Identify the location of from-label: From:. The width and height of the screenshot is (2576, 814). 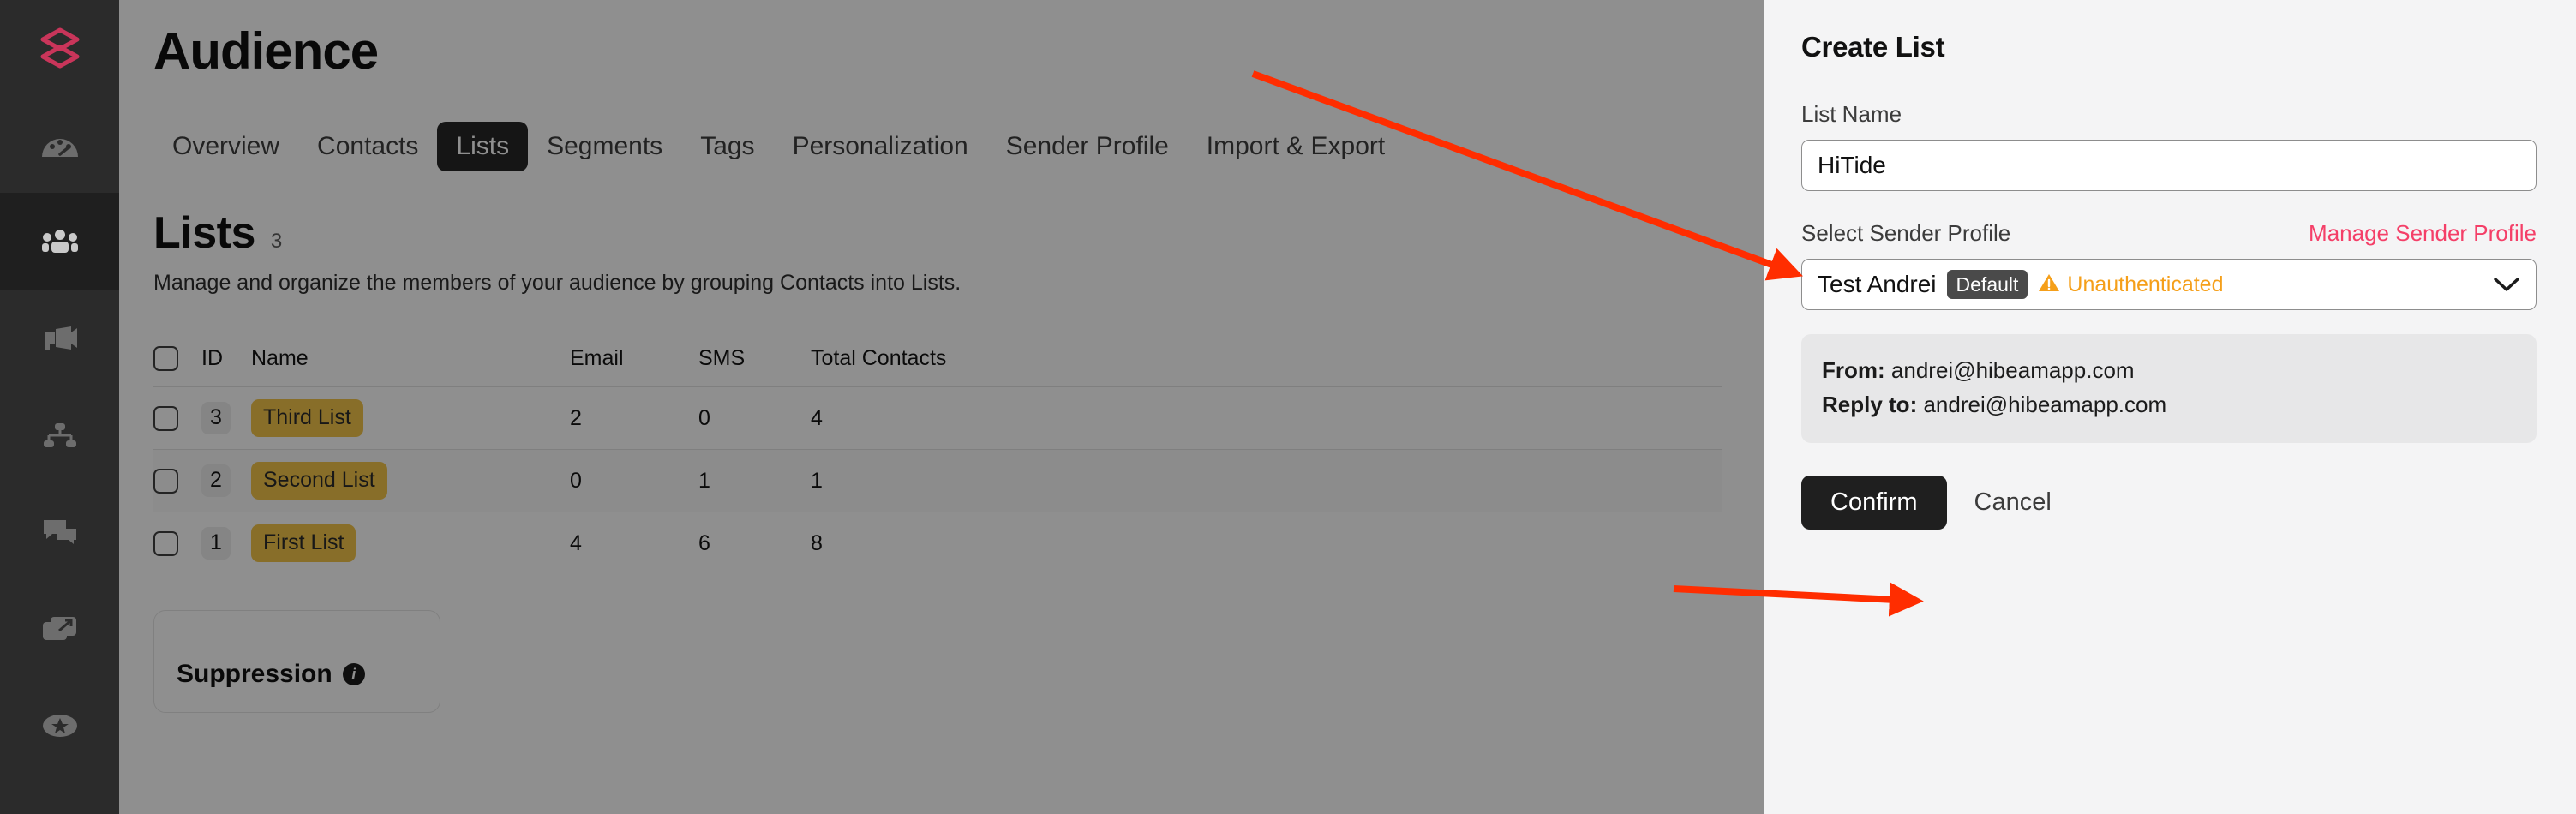
(1853, 370).